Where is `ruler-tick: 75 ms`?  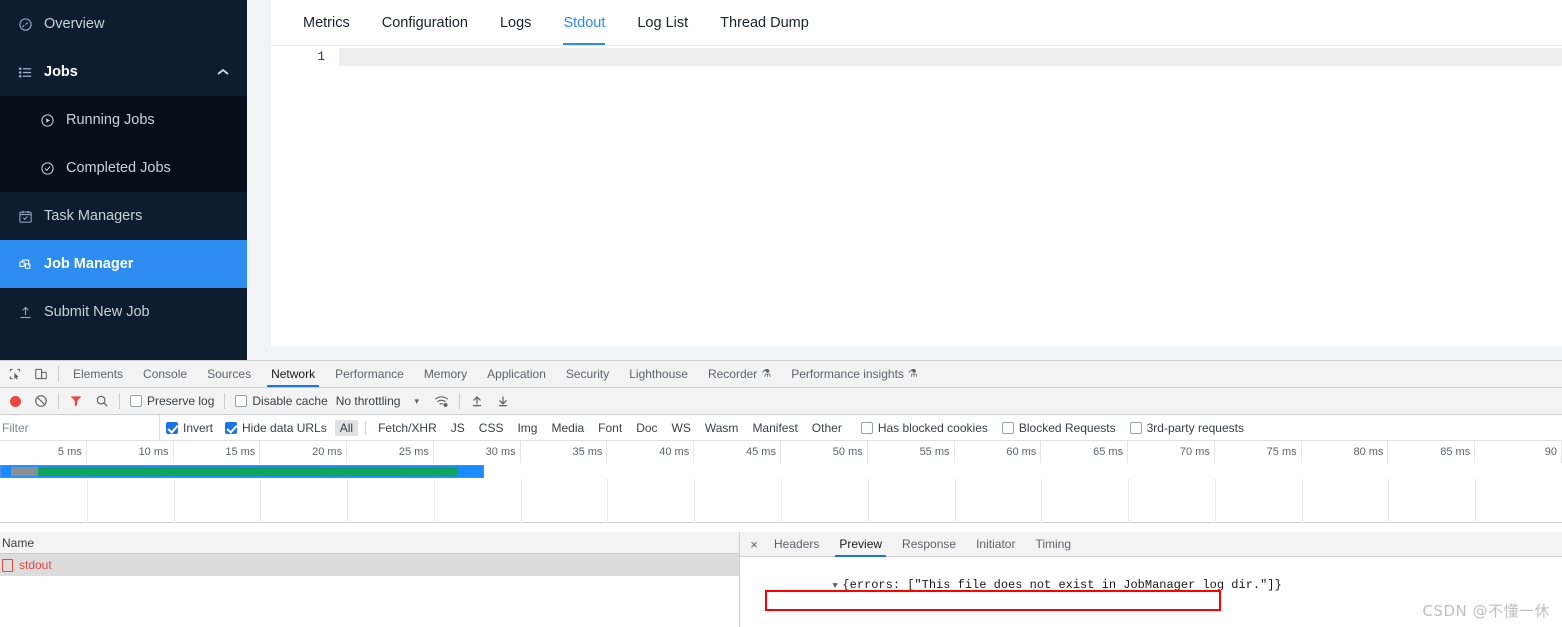 ruler-tick: 75 ms is located at coordinates (1258, 452).